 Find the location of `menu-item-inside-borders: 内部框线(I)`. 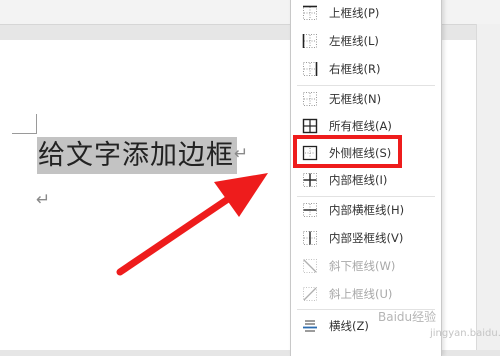

menu-item-inside-borders: 内部框线(I) is located at coordinates (366, 180).